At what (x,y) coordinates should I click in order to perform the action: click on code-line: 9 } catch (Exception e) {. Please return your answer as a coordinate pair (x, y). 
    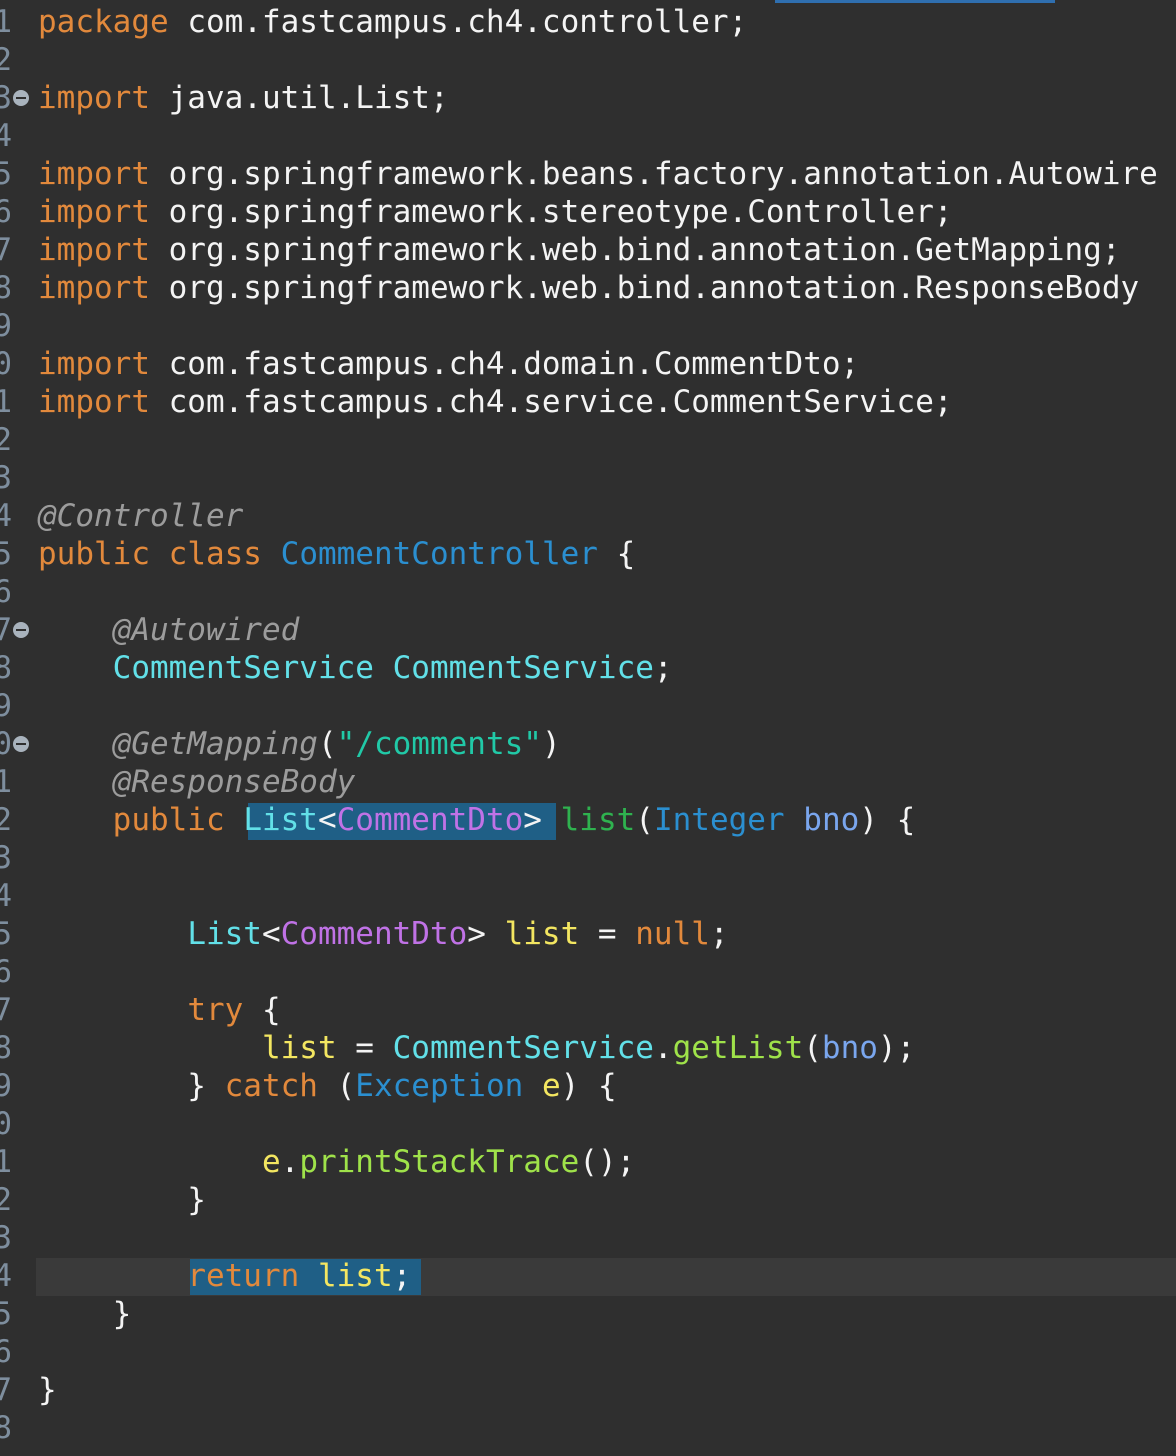
    Looking at the image, I should click on (588, 1086).